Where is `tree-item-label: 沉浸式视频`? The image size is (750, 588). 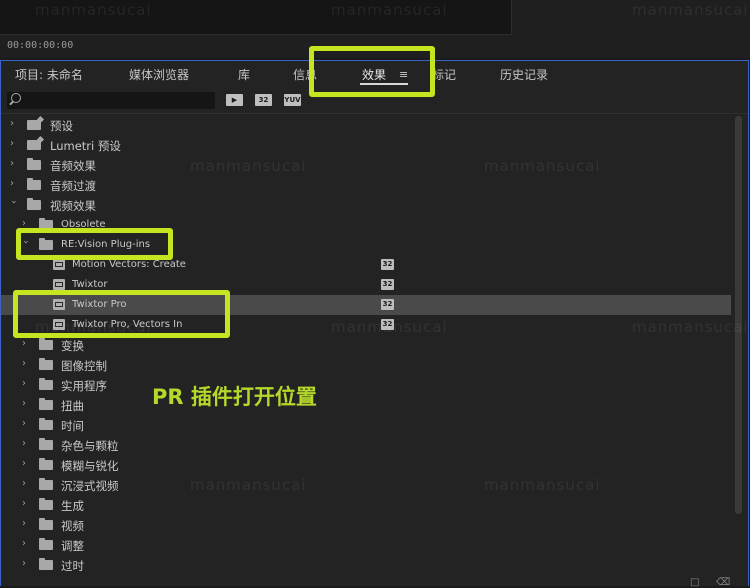
tree-item-label: 沉浸式视频 is located at coordinates (90, 486).